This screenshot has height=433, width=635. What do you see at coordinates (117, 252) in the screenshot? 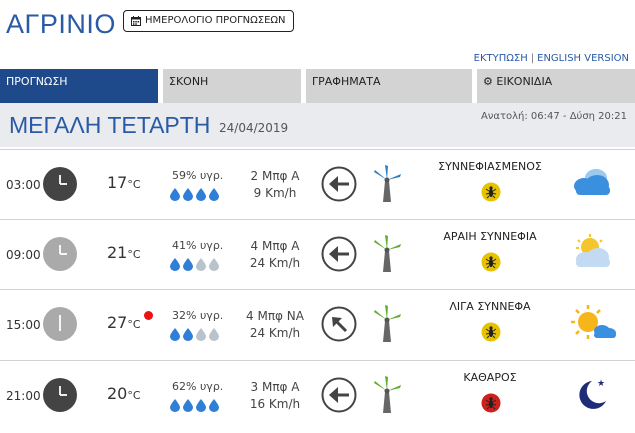
I see `temperature-value: 21` at bounding box center [117, 252].